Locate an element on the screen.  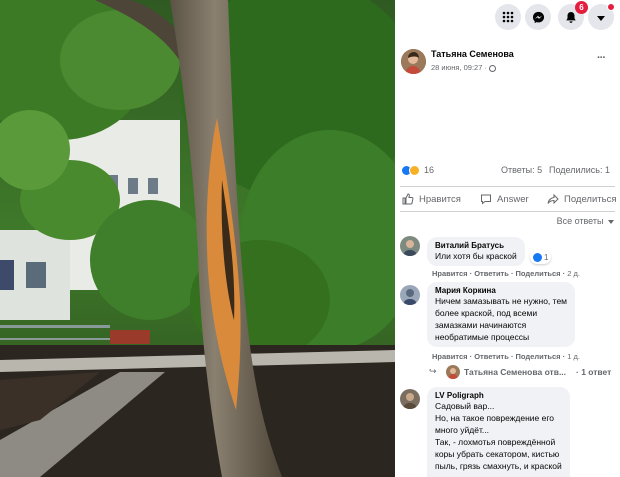
caret-down-icon is located at coordinates (601, 18).